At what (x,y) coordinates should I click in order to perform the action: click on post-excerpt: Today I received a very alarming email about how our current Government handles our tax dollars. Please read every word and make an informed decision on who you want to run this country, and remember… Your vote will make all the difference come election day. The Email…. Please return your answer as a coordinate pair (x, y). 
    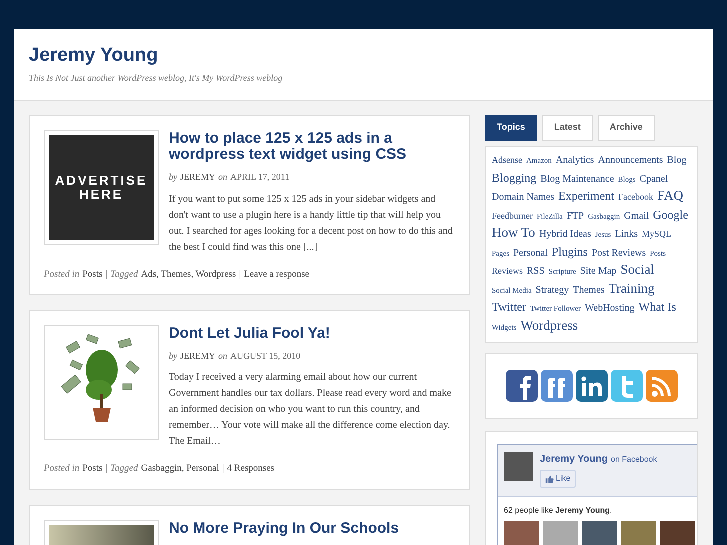
    Looking at the image, I should click on (310, 410).